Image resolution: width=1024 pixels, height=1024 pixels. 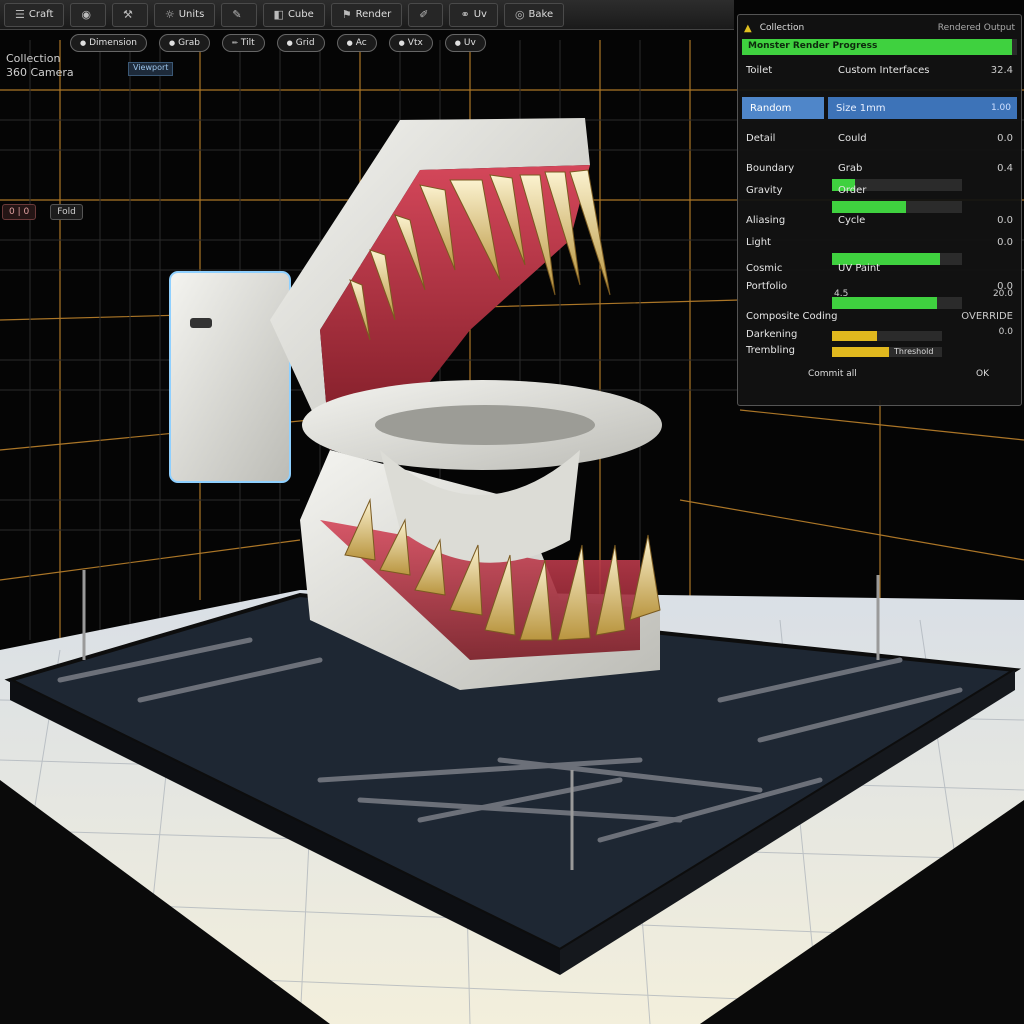 What do you see at coordinates (1000, 108) in the screenshot?
I see `size-field-number: 1.00` at bounding box center [1000, 108].